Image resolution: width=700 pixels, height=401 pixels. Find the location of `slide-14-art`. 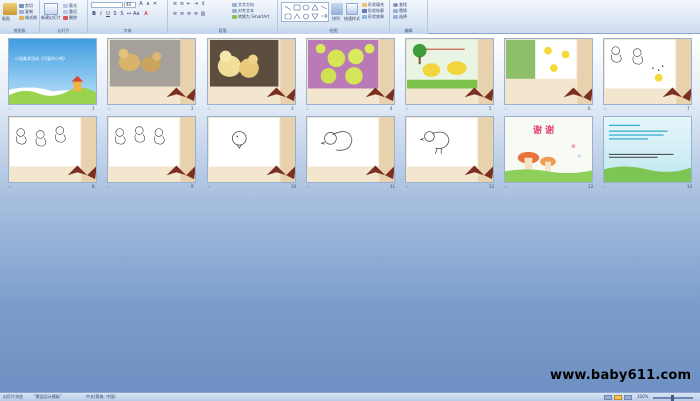

slide-14-art is located at coordinates (647, 149).